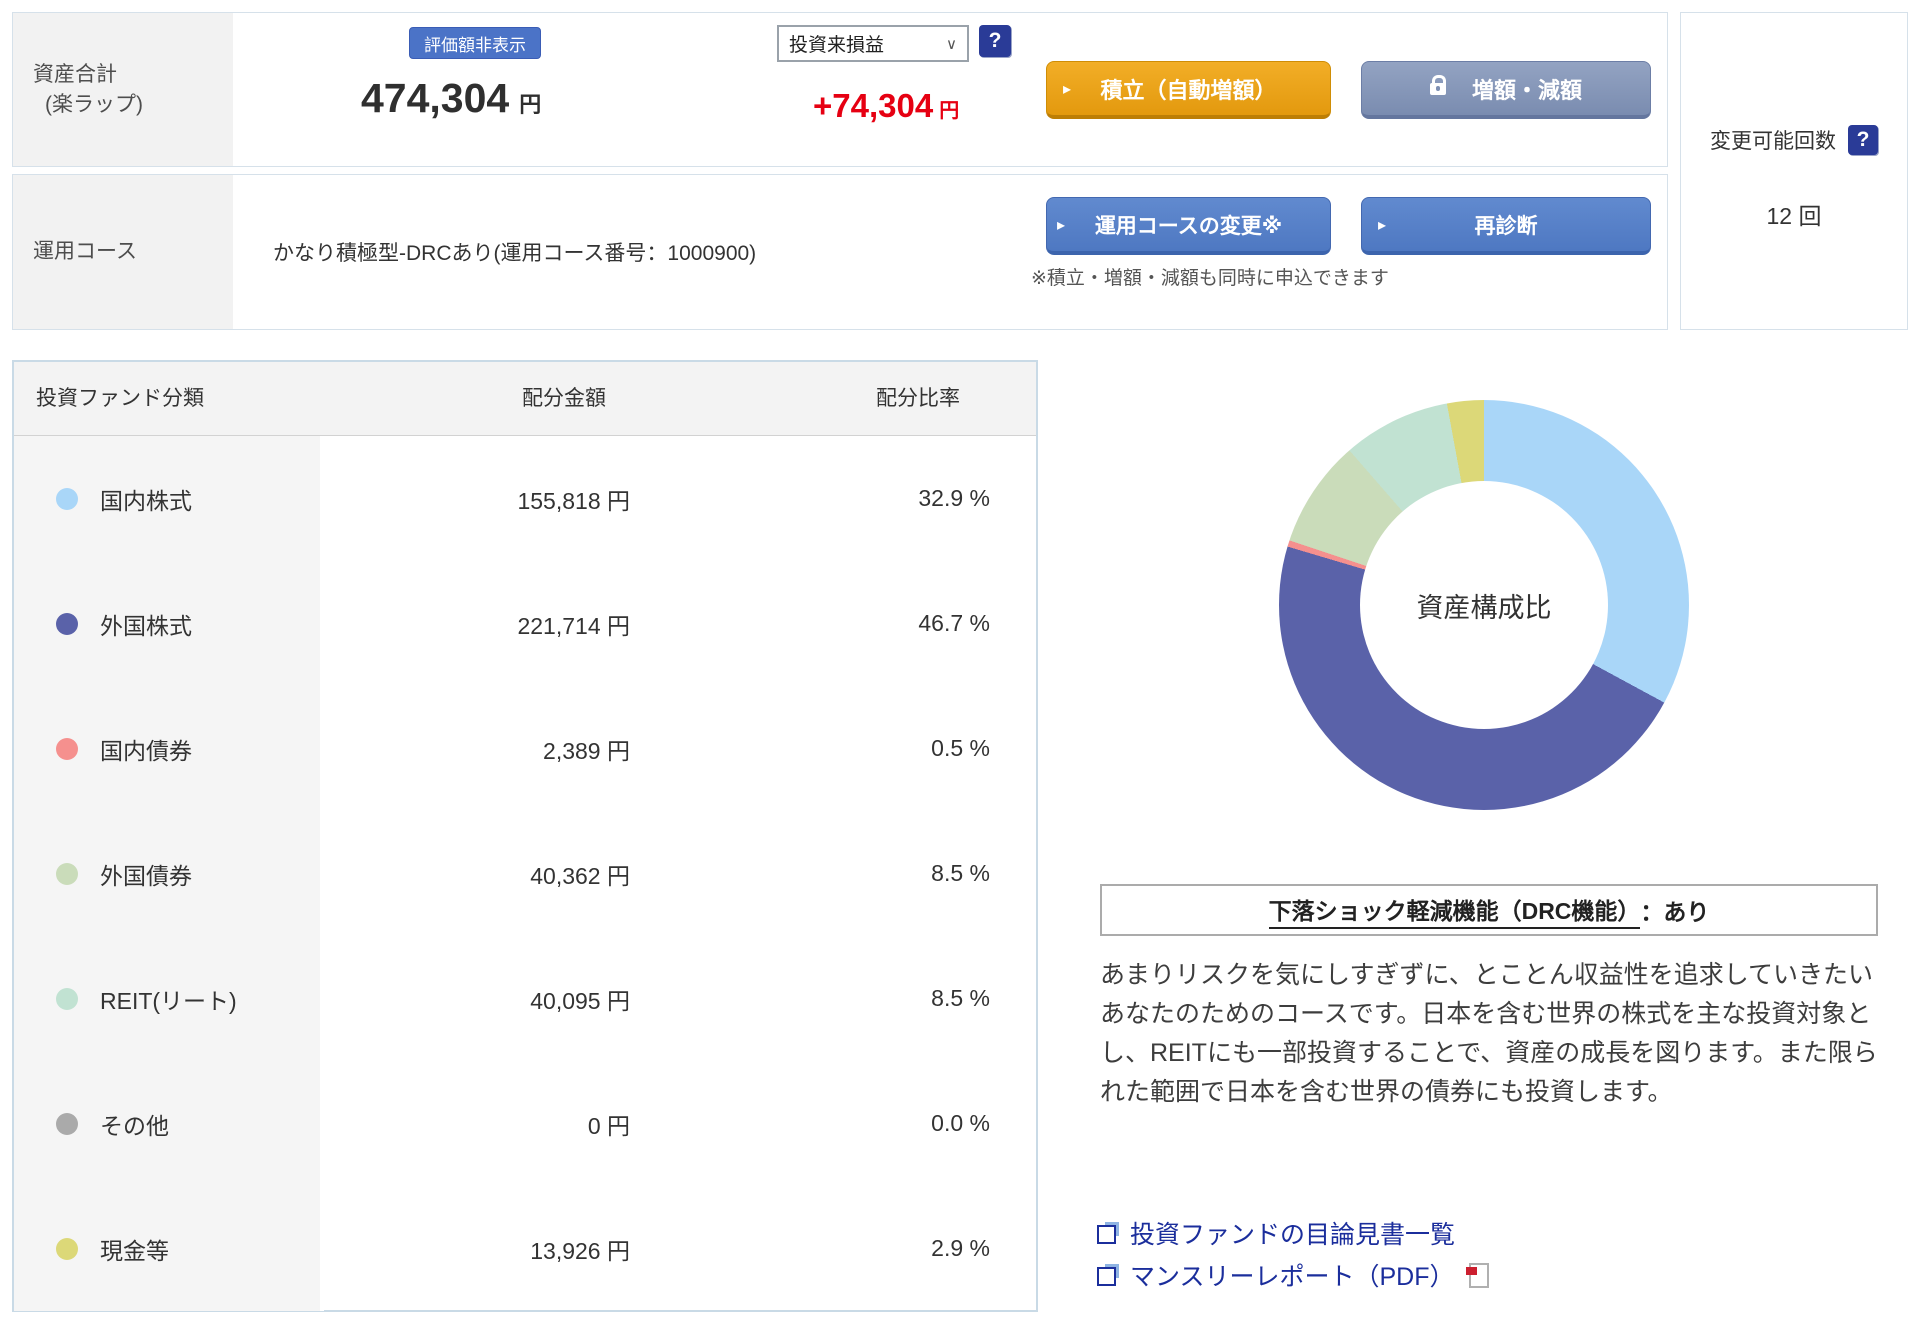 The width and height of the screenshot is (1920, 1324). I want to click on amount-value: 40,095 円, so click(580, 1000).